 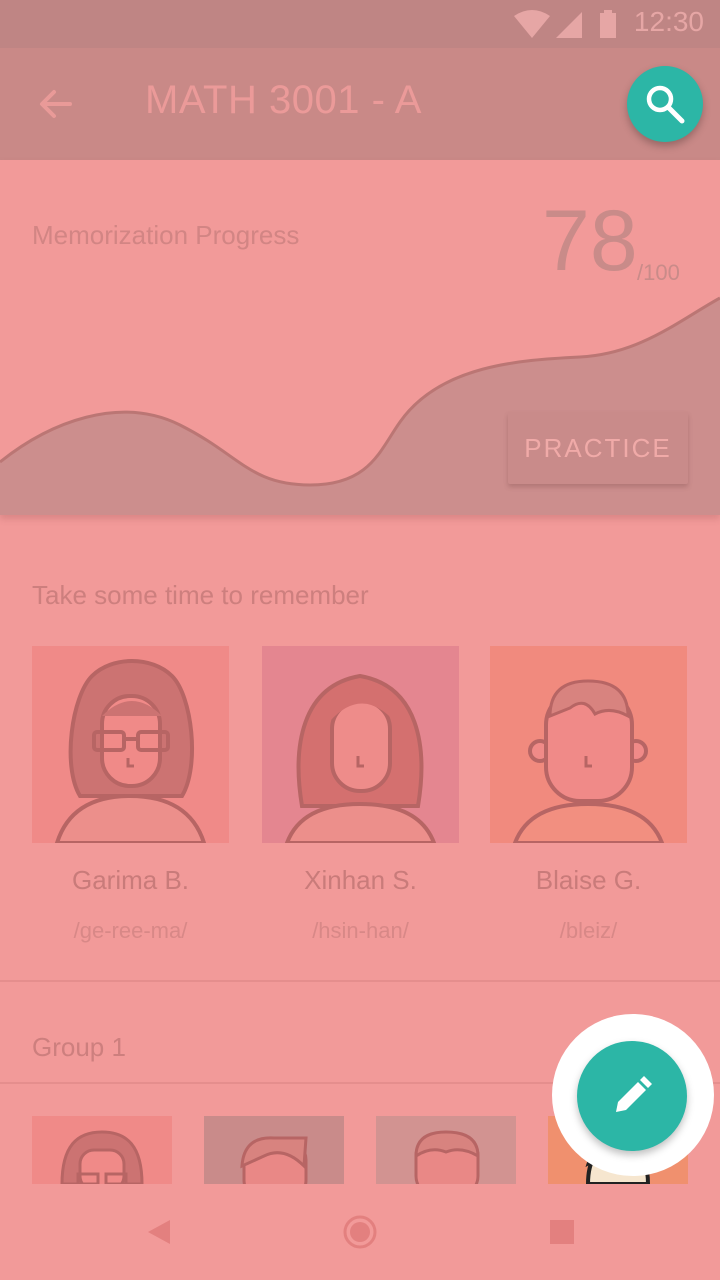 What do you see at coordinates (588, 930) in the screenshot?
I see `person-pronunciation: /bleiz/` at bounding box center [588, 930].